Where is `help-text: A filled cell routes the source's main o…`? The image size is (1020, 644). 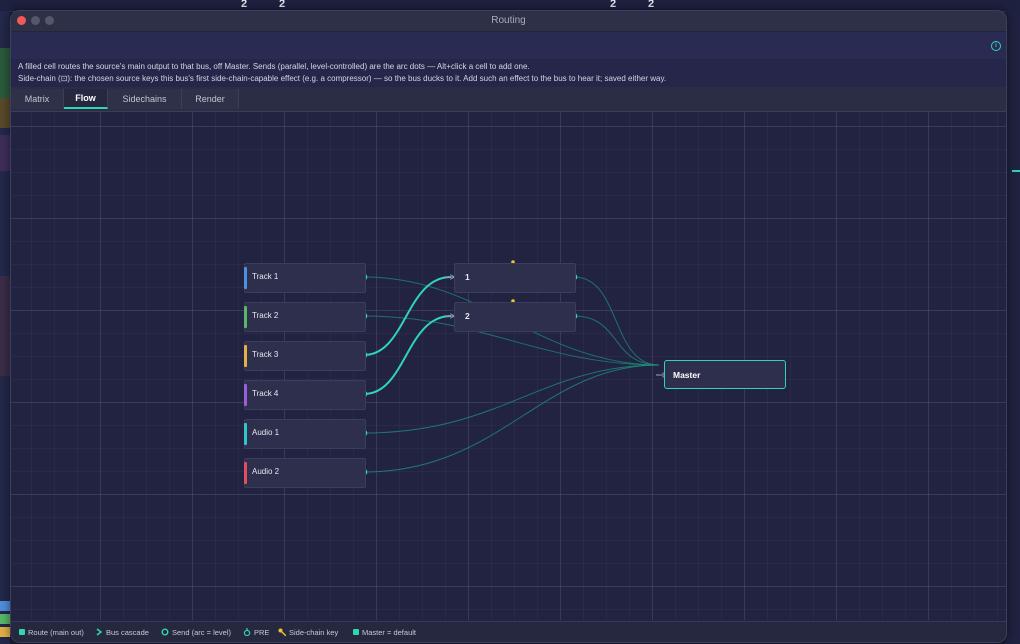 help-text: A filled cell routes the source's main o… is located at coordinates (508, 73).